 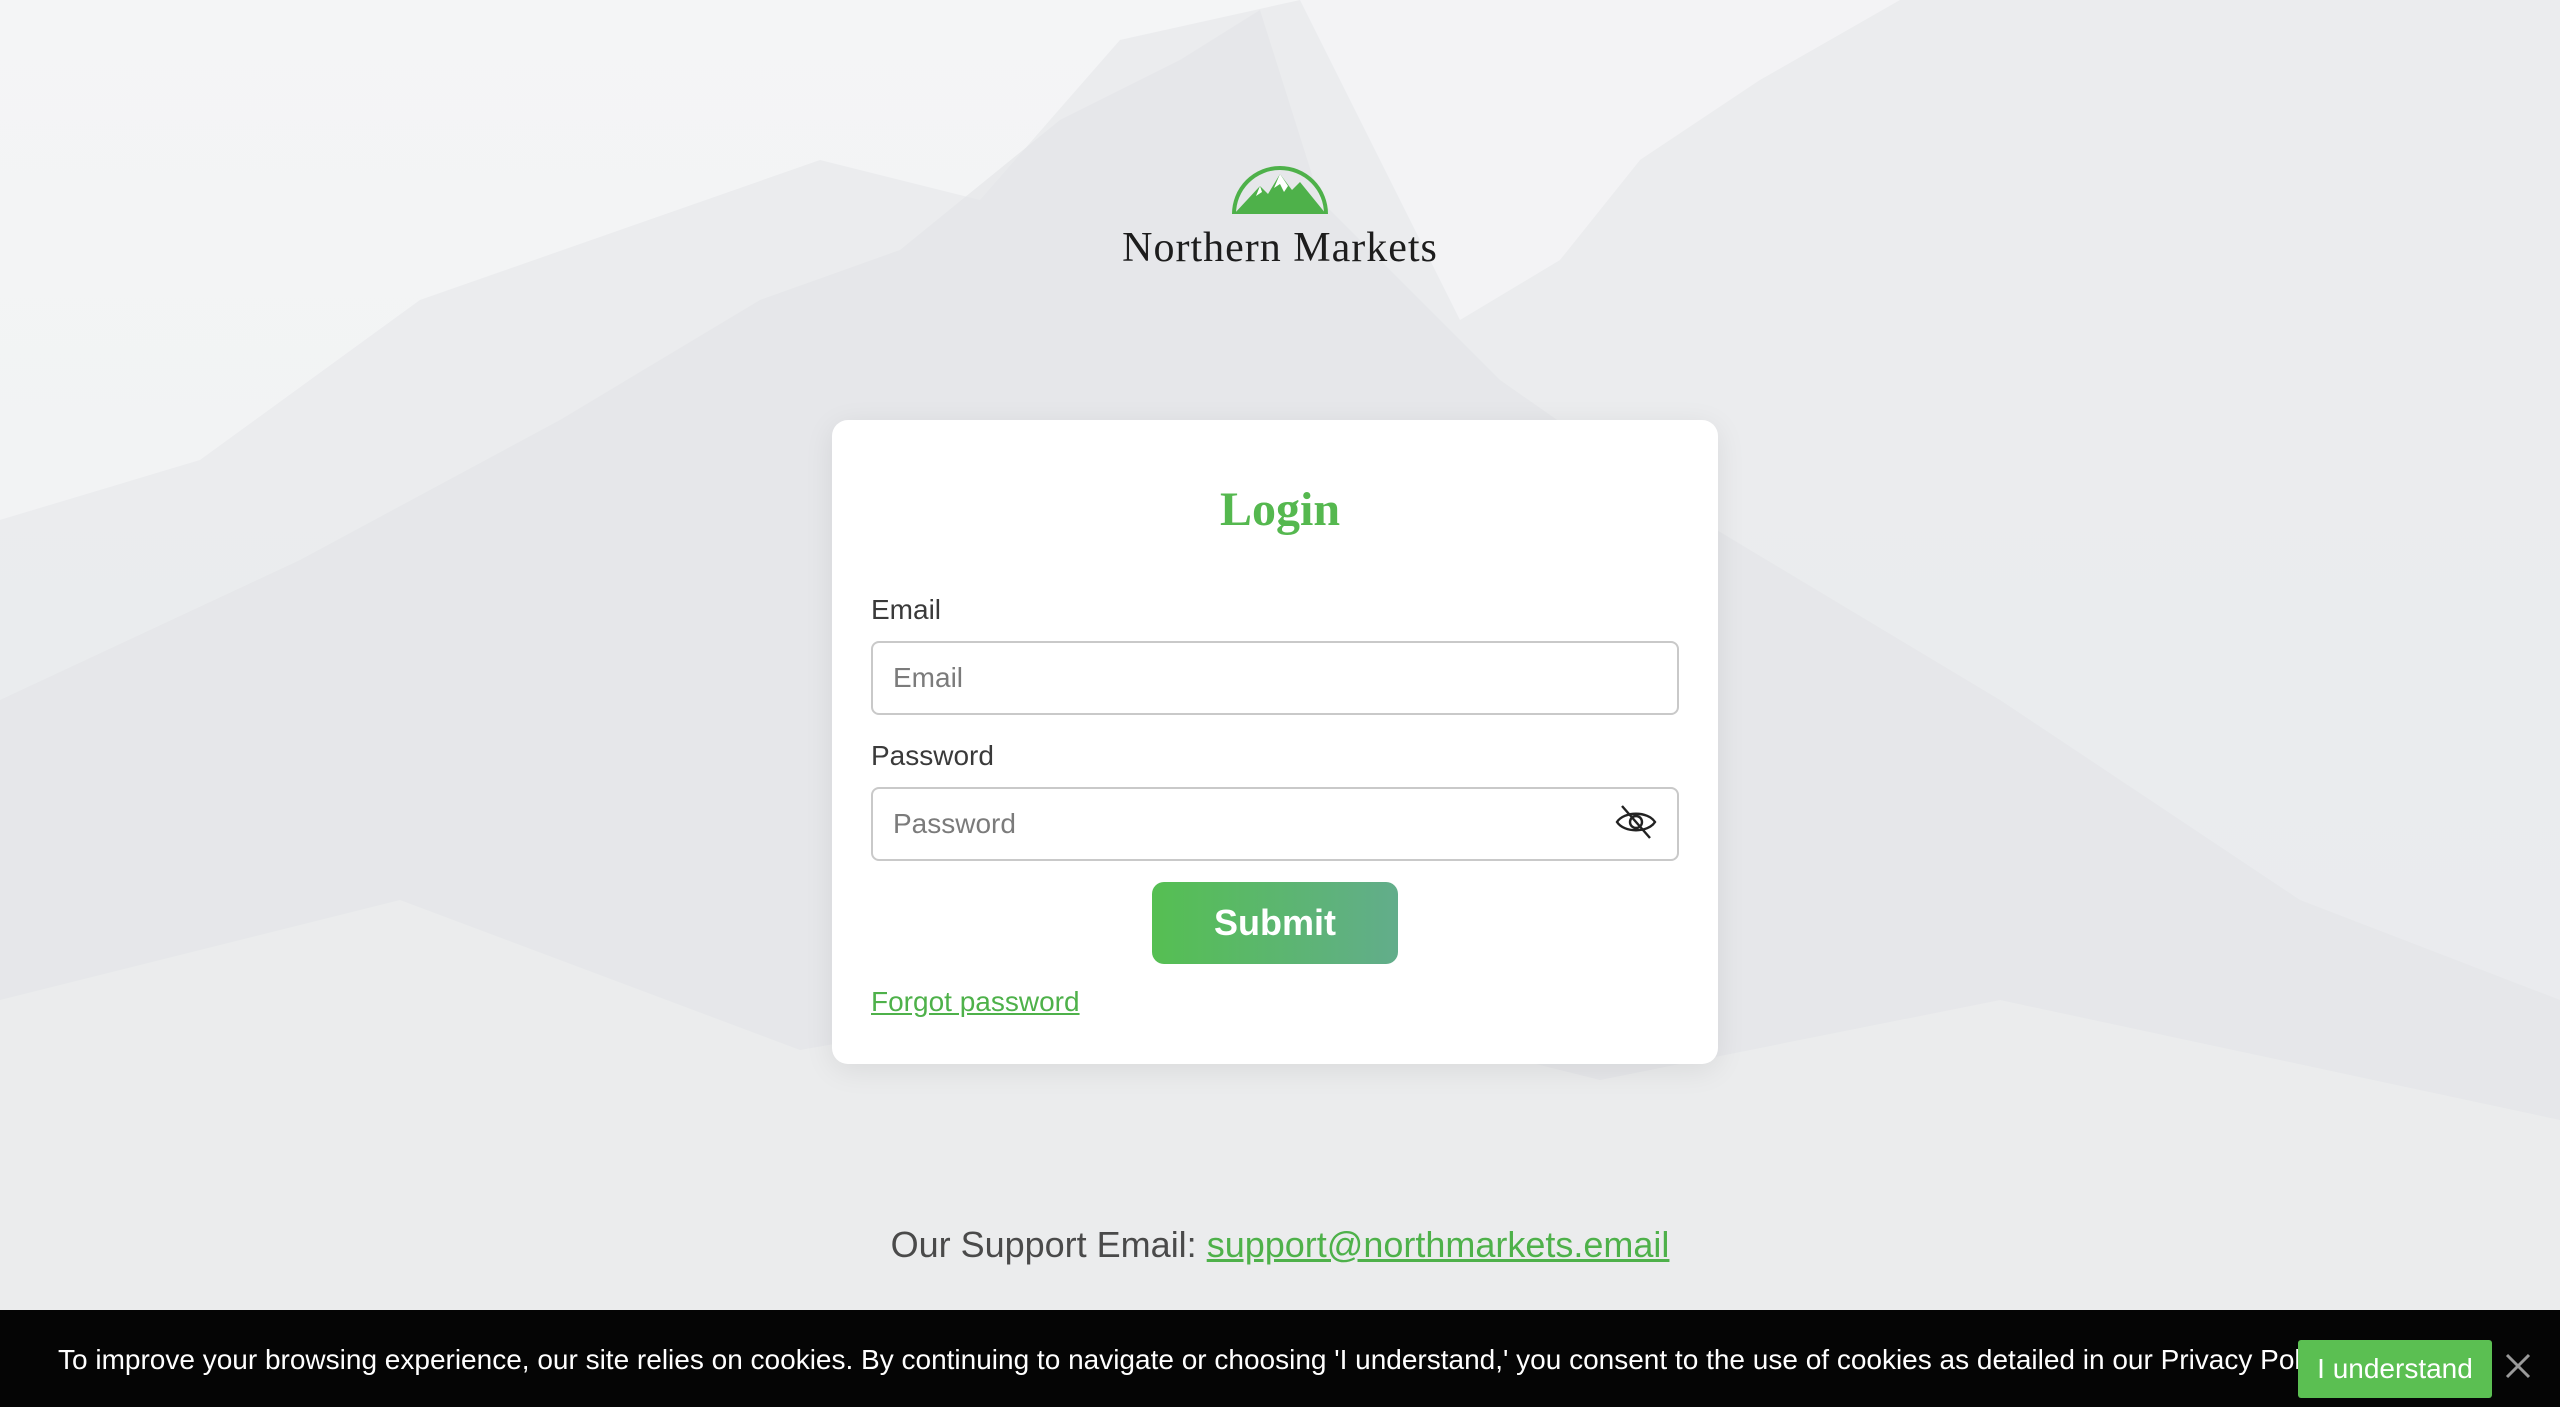 What do you see at coordinates (1280, 190) in the screenshot?
I see `mountain-logo-icon` at bounding box center [1280, 190].